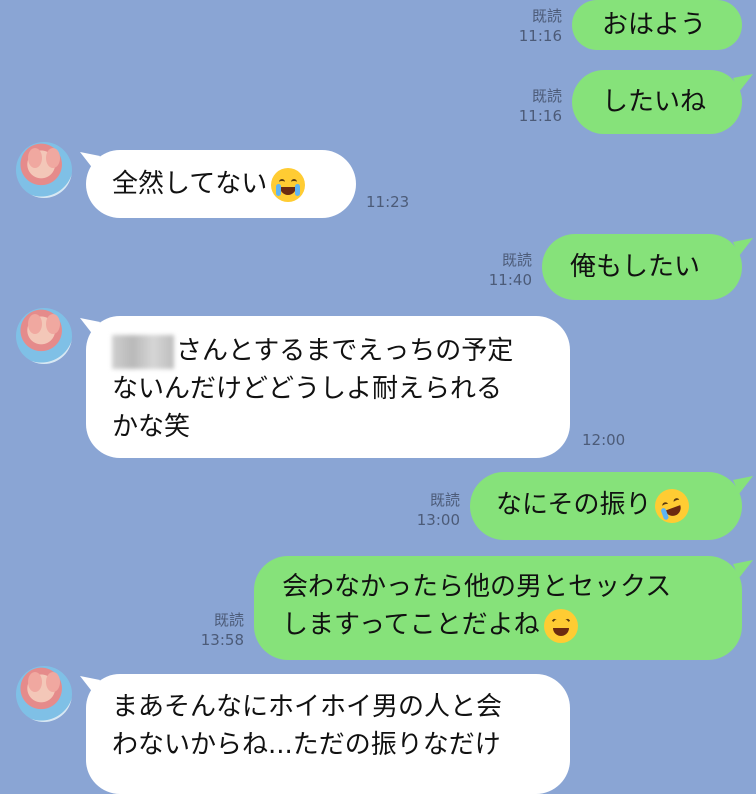 The width and height of the screenshot is (756, 794). What do you see at coordinates (217, 630) in the screenshot?
I see `read-receipt: 既読 13:58` at bounding box center [217, 630].